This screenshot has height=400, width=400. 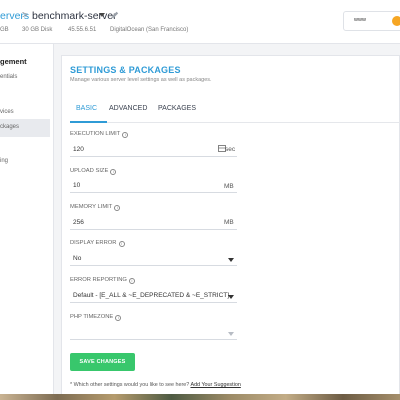 I want to click on error-reporting-label: ERROR REPORTING i, so click(x=102, y=280).